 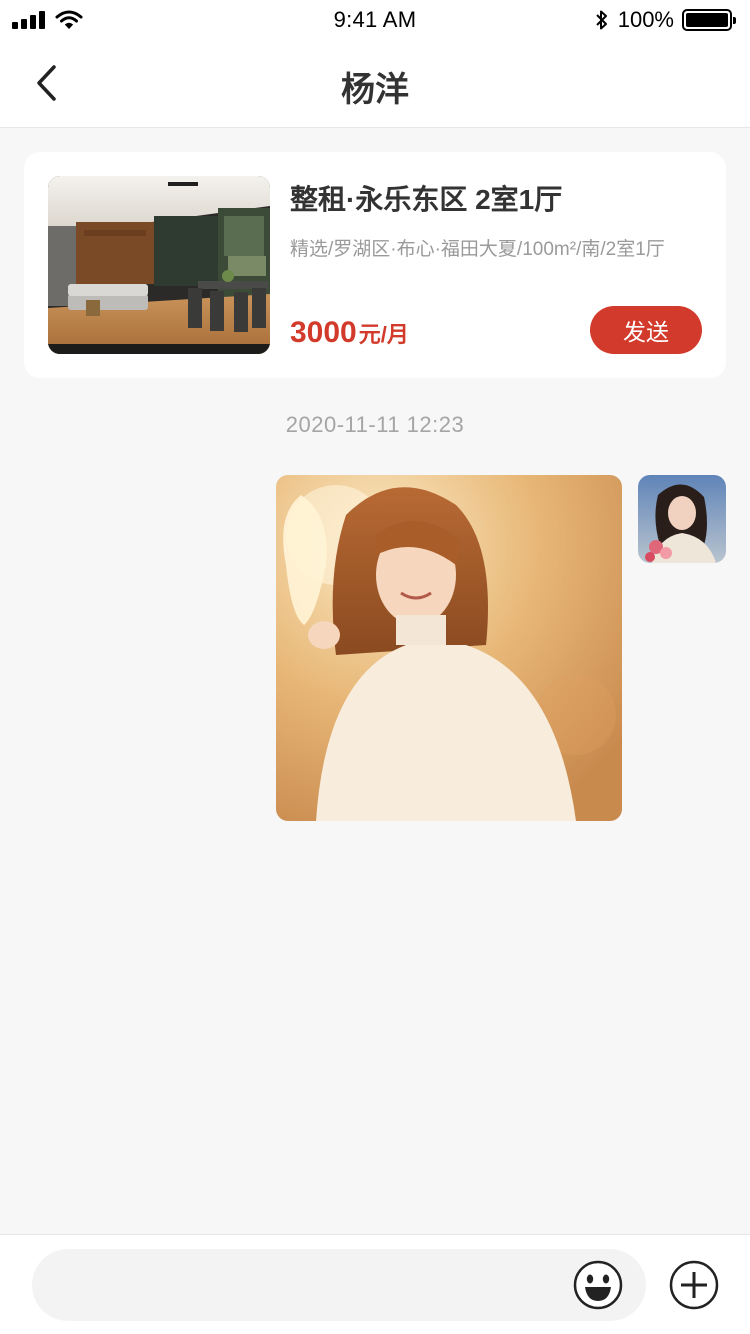 I want to click on plus-button, so click(x=694, y=1285).